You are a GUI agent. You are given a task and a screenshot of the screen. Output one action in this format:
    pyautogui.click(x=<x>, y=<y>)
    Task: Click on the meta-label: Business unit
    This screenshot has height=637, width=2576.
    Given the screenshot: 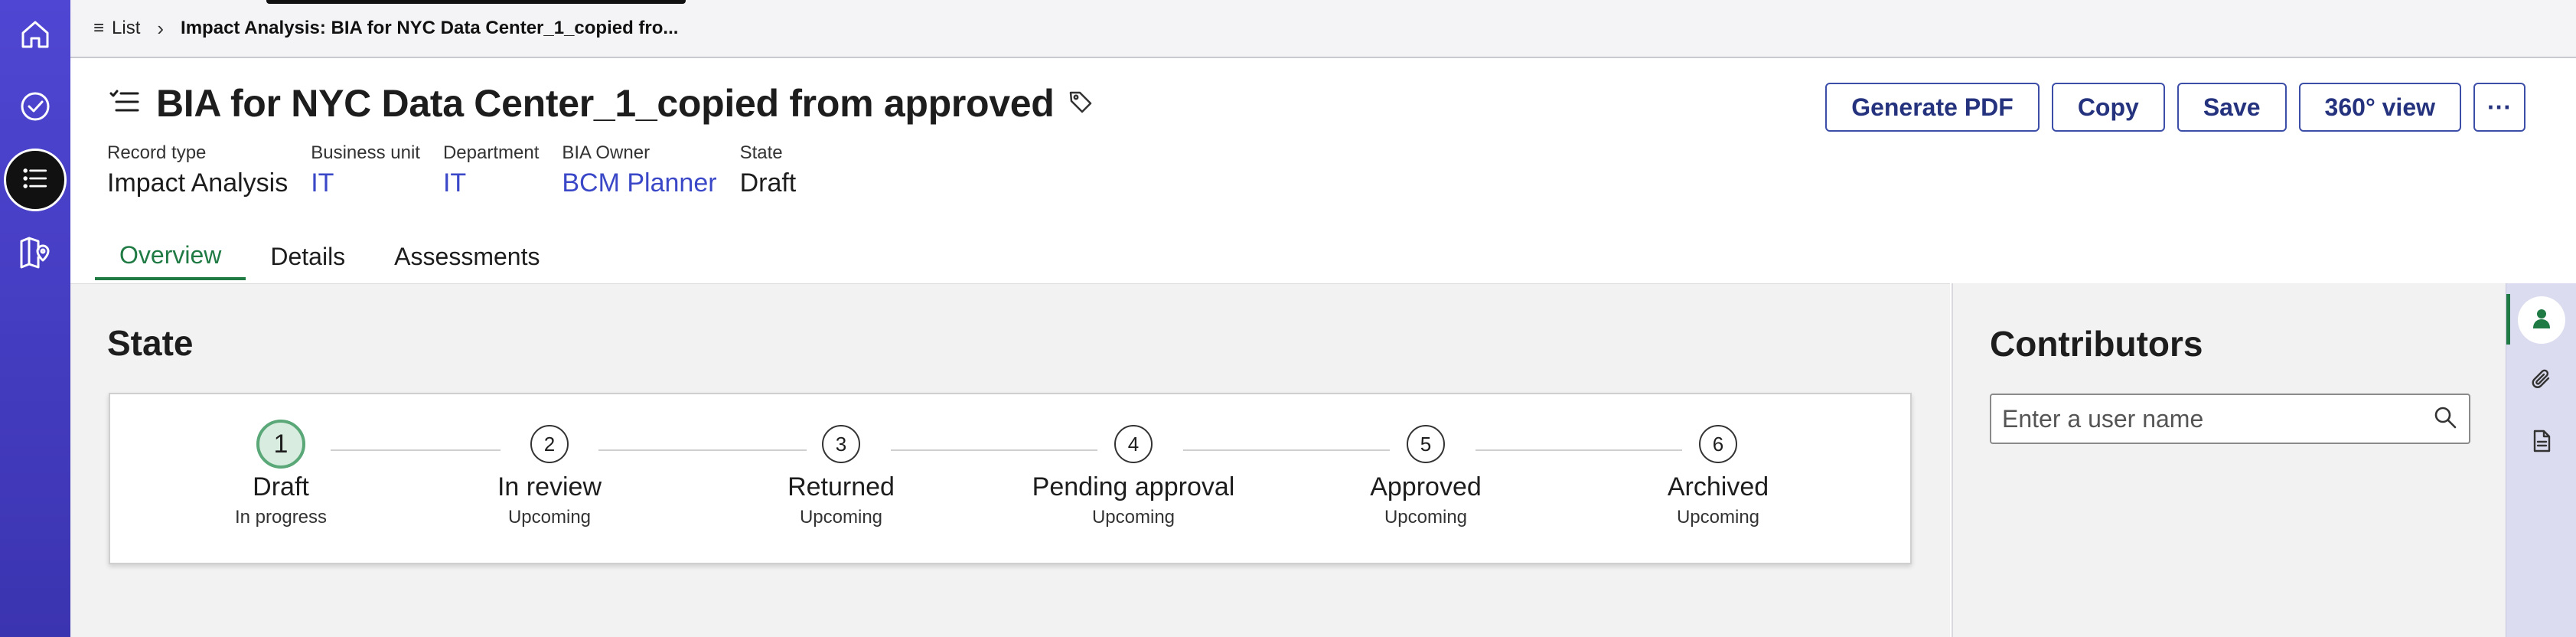 What is the action you would take?
    pyautogui.click(x=365, y=152)
    